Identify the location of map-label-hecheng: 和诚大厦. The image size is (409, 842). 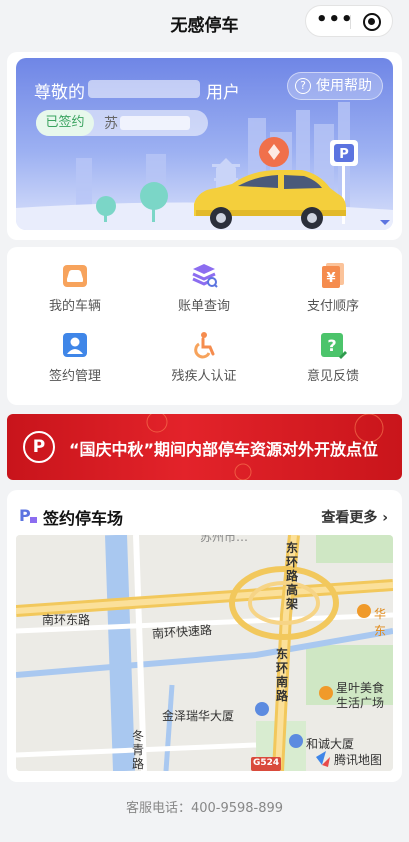
(330, 744).